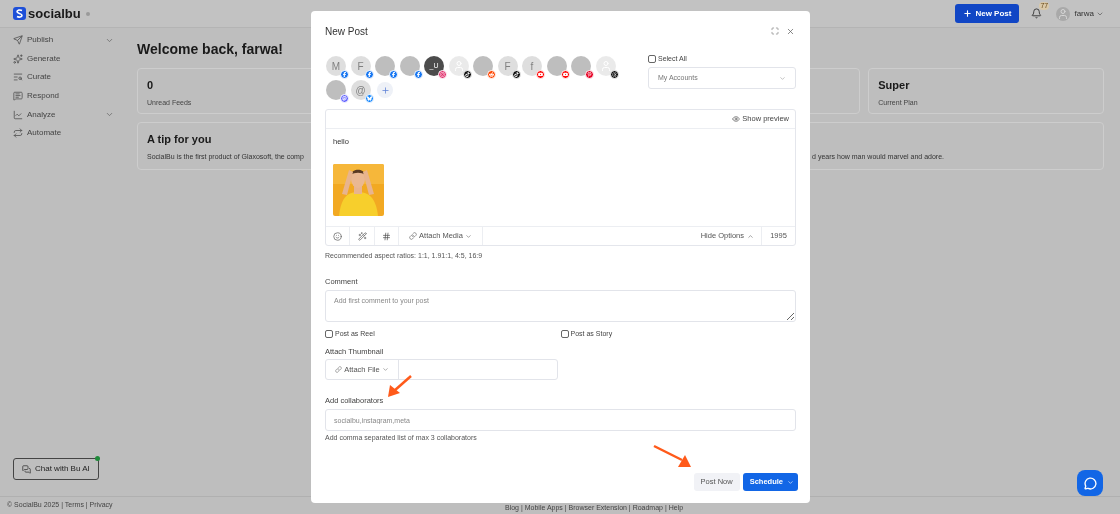 This screenshot has width=1120, height=514. Describe the element at coordinates (337, 236) in the screenshot. I see `smile-icon` at that location.